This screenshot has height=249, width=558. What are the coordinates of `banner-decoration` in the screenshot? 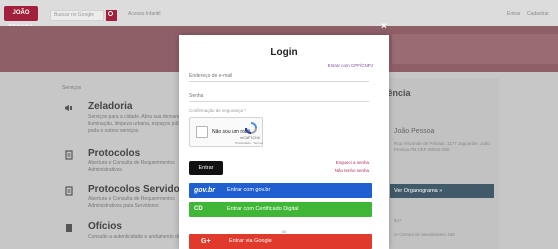 It's located at (475, 49).